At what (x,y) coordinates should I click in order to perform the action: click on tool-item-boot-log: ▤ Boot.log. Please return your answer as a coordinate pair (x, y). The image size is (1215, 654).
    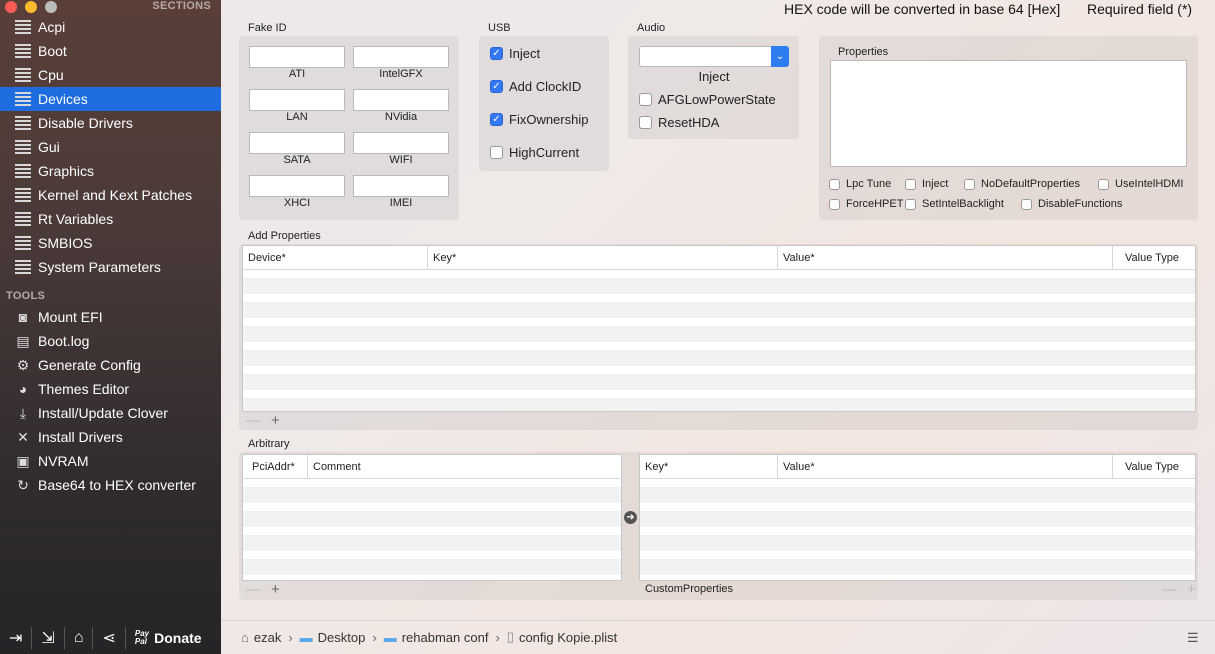
    Looking at the image, I should click on (110, 341).